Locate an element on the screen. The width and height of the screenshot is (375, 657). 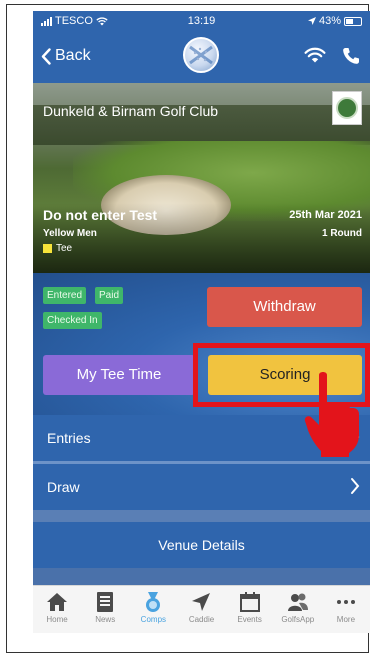
tab-label-more: More is located at coordinates (346, 619).